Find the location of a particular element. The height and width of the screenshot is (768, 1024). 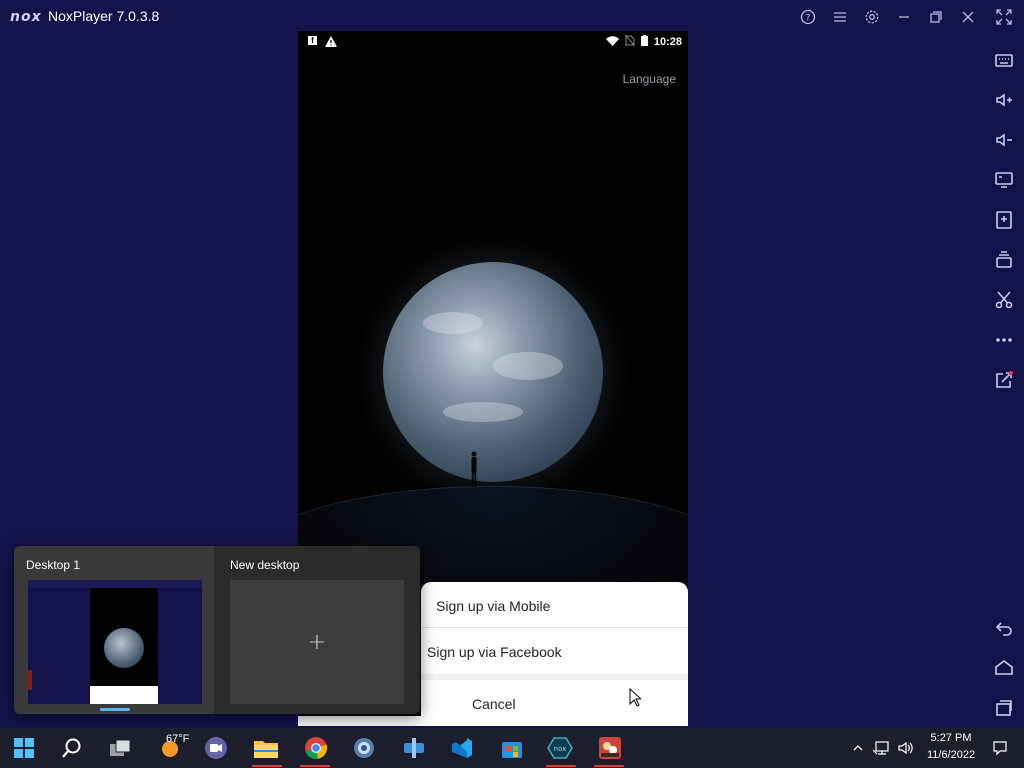

restore-icon is located at coordinates (936, 17).